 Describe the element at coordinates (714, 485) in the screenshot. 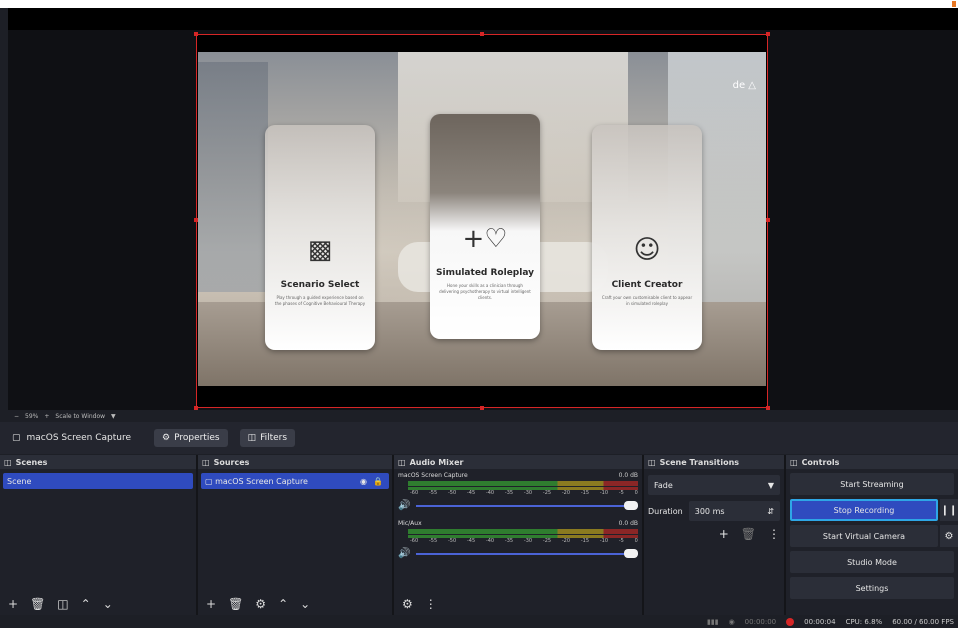

I see `transition-select: Fade ▼` at that location.